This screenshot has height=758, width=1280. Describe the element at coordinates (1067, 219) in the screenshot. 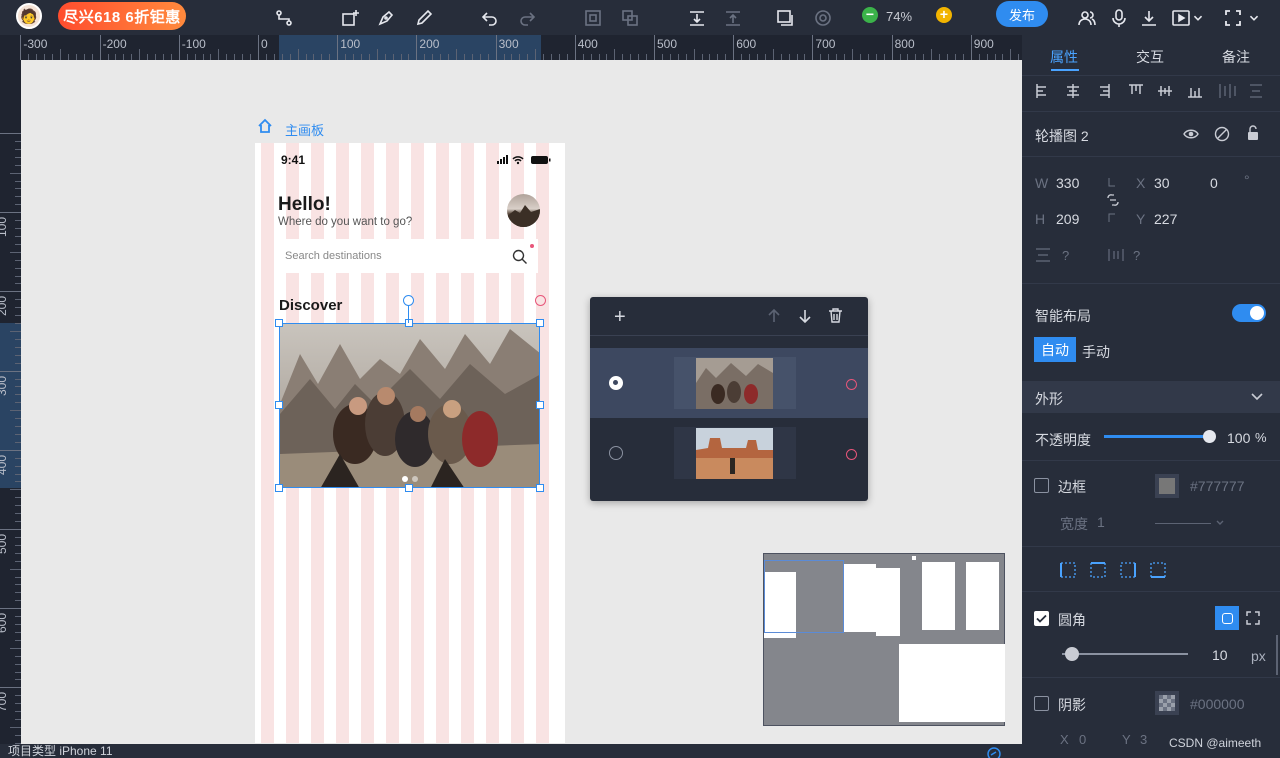

I see `height-input: 209` at that location.